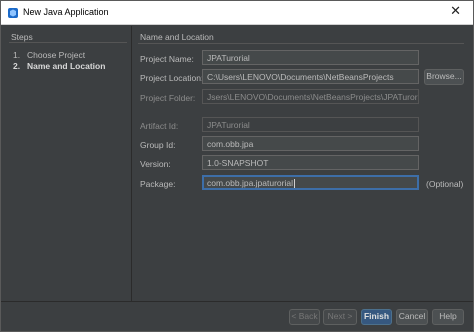 Image resolution: width=474 pixels, height=332 pixels. I want to click on help-button: Help, so click(448, 317).